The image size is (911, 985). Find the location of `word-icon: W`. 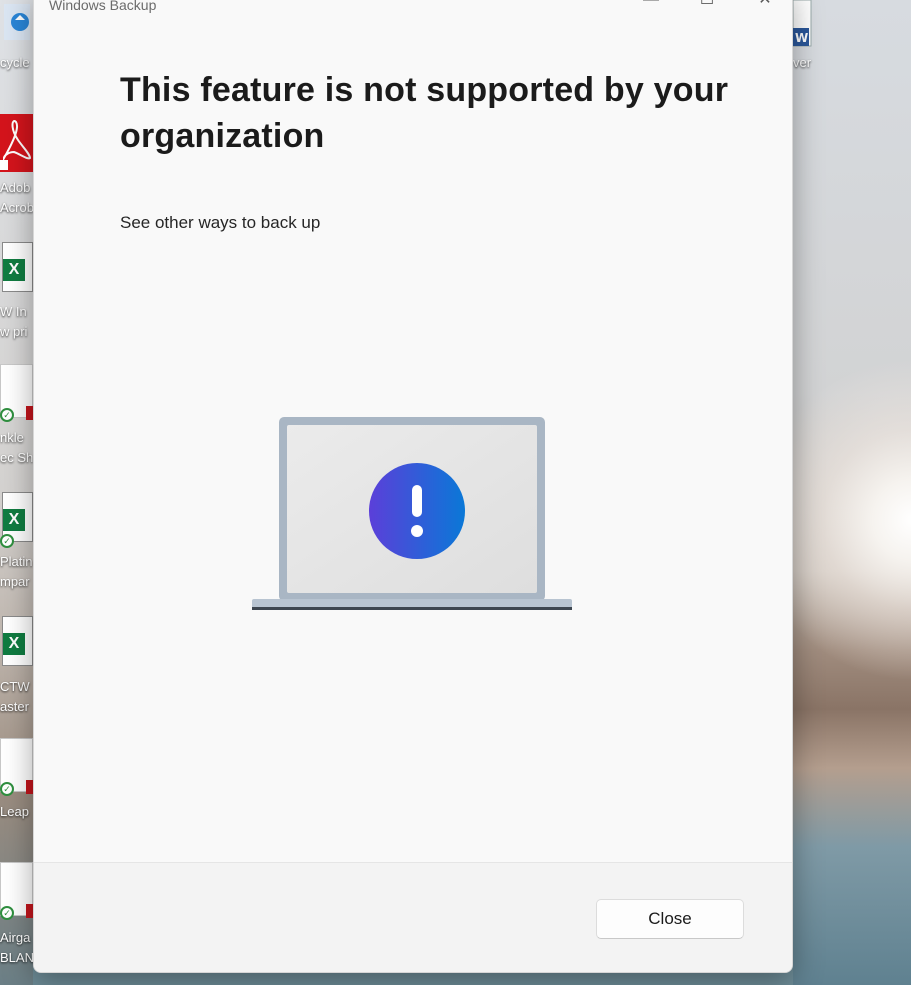

word-icon: W is located at coordinates (802, 23).